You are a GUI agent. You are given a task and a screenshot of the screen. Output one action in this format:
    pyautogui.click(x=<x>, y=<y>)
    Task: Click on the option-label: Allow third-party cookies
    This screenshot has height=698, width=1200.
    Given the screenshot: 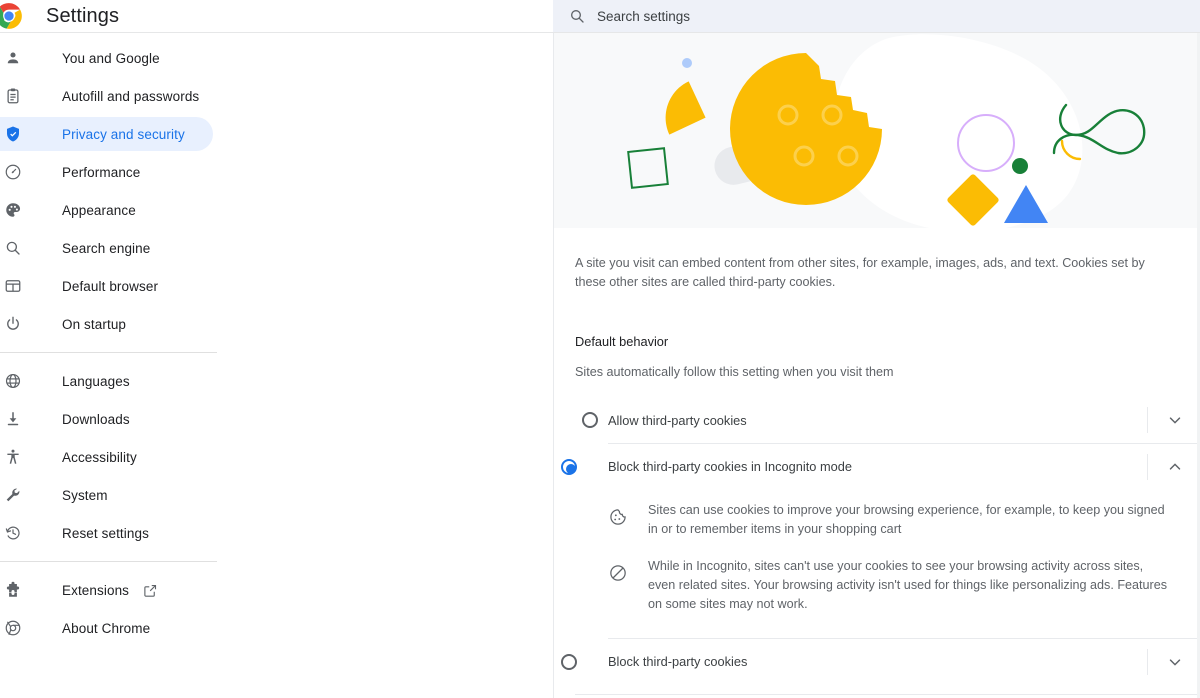 What is the action you would take?
    pyautogui.click(x=677, y=420)
    